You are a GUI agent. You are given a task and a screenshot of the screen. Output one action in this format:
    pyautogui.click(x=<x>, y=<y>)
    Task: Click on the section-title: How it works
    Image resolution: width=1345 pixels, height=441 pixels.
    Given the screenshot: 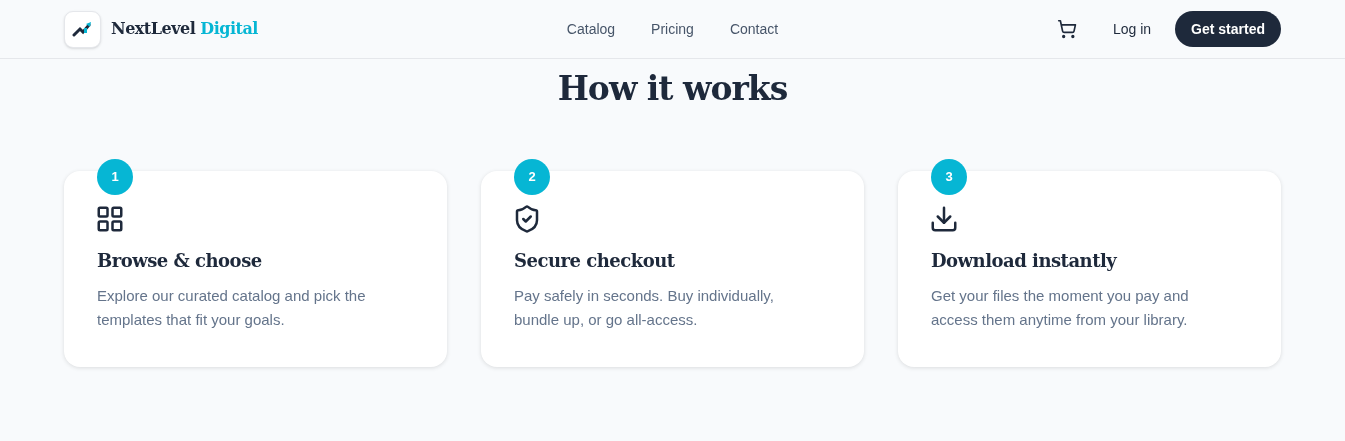 What is the action you would take?
    pyautogui.click(x=672, y=89)
    